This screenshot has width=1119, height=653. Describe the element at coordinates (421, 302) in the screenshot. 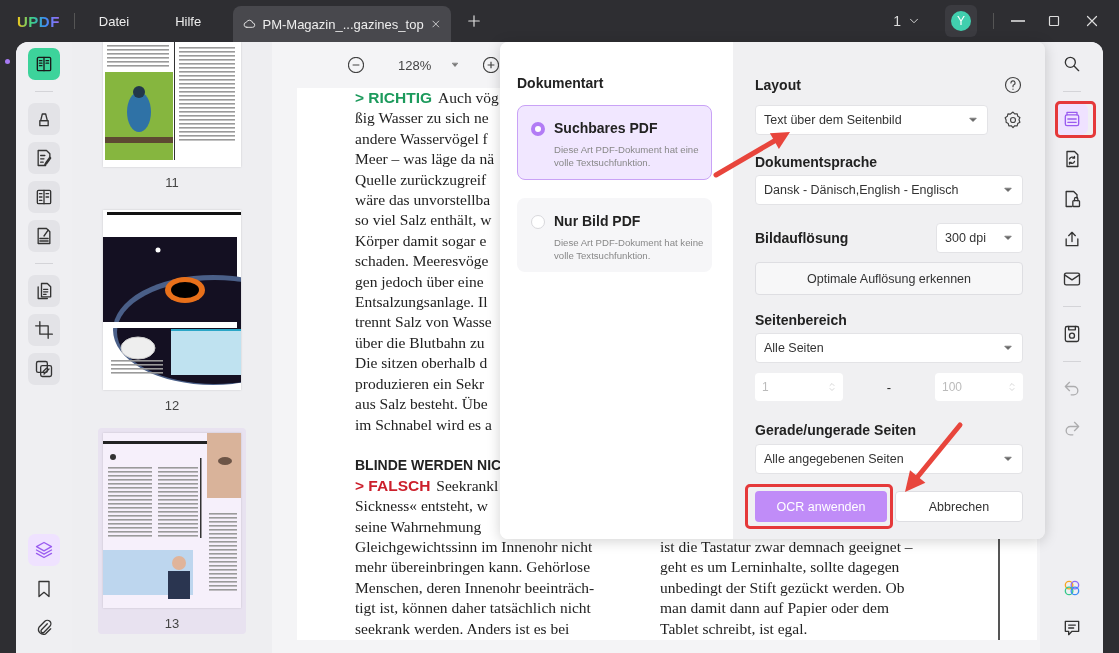

I see `text-line: Entsalzungsanlage. Il` at that location.